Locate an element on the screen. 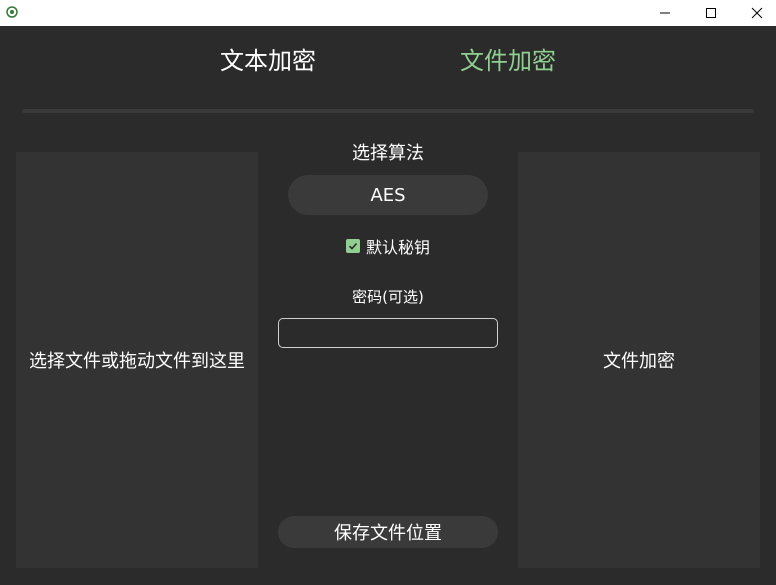 Image resolution: width=776 pixels, height=585 pixels. minimize-button is located at coordinates (665, 13).